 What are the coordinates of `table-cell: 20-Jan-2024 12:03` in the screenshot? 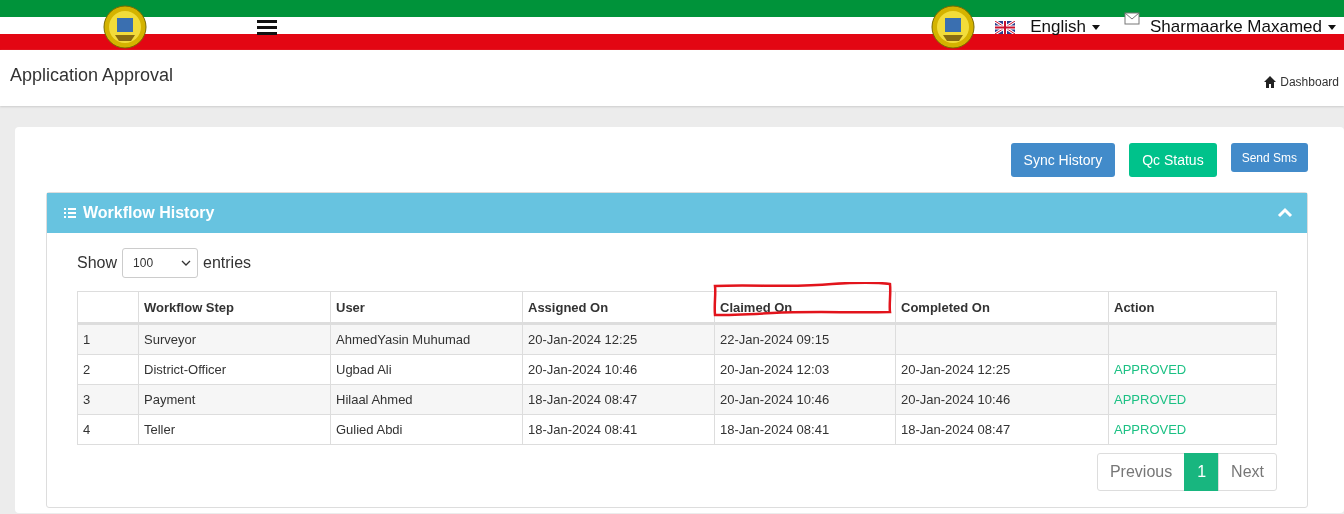 It's located at (775, 369).